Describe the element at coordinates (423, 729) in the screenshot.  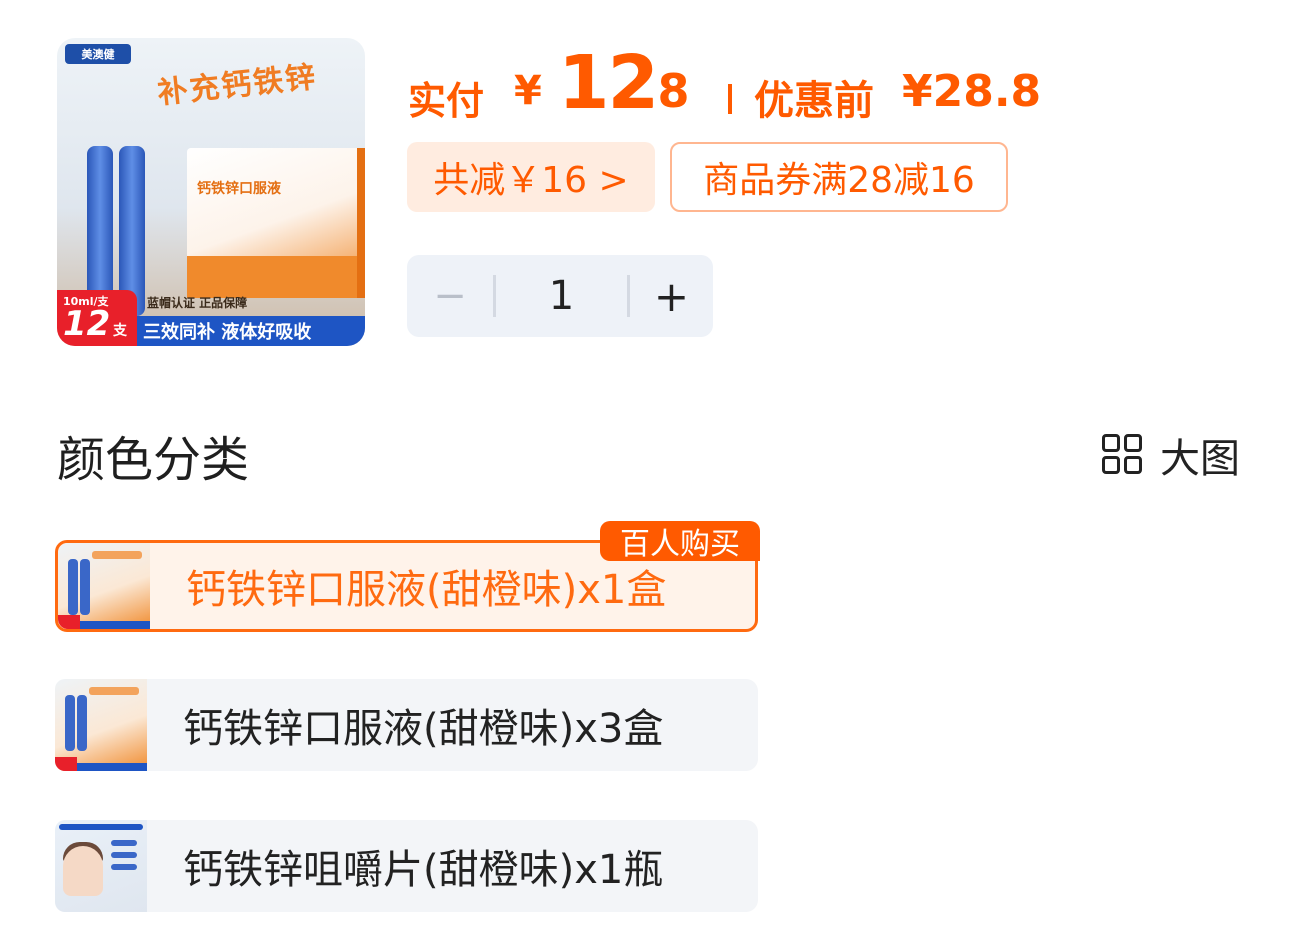
I see `option-name: 钙铁锌口服液(甜橙味)x3盒` at that location.